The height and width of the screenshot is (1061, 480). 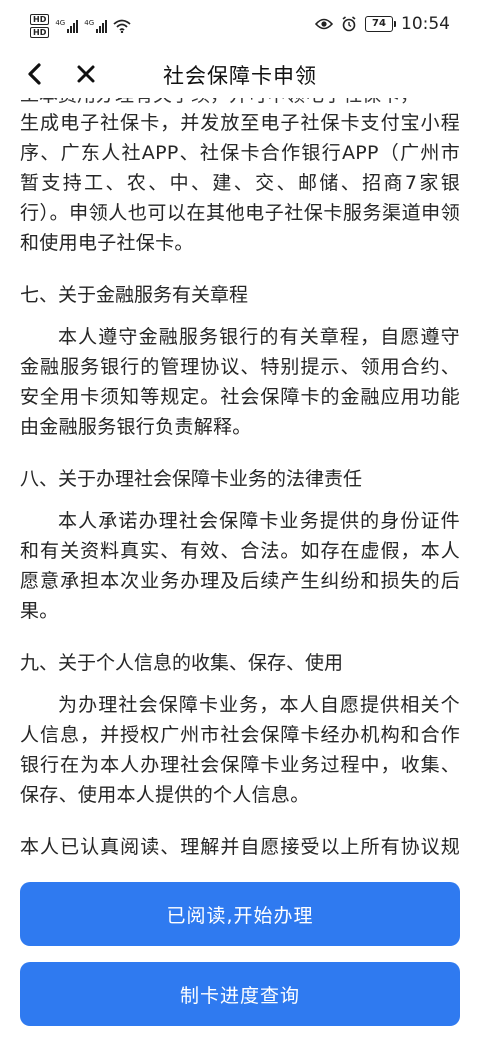 I want to click on hd-indicator: HD HD, so click(x=40, y=26).